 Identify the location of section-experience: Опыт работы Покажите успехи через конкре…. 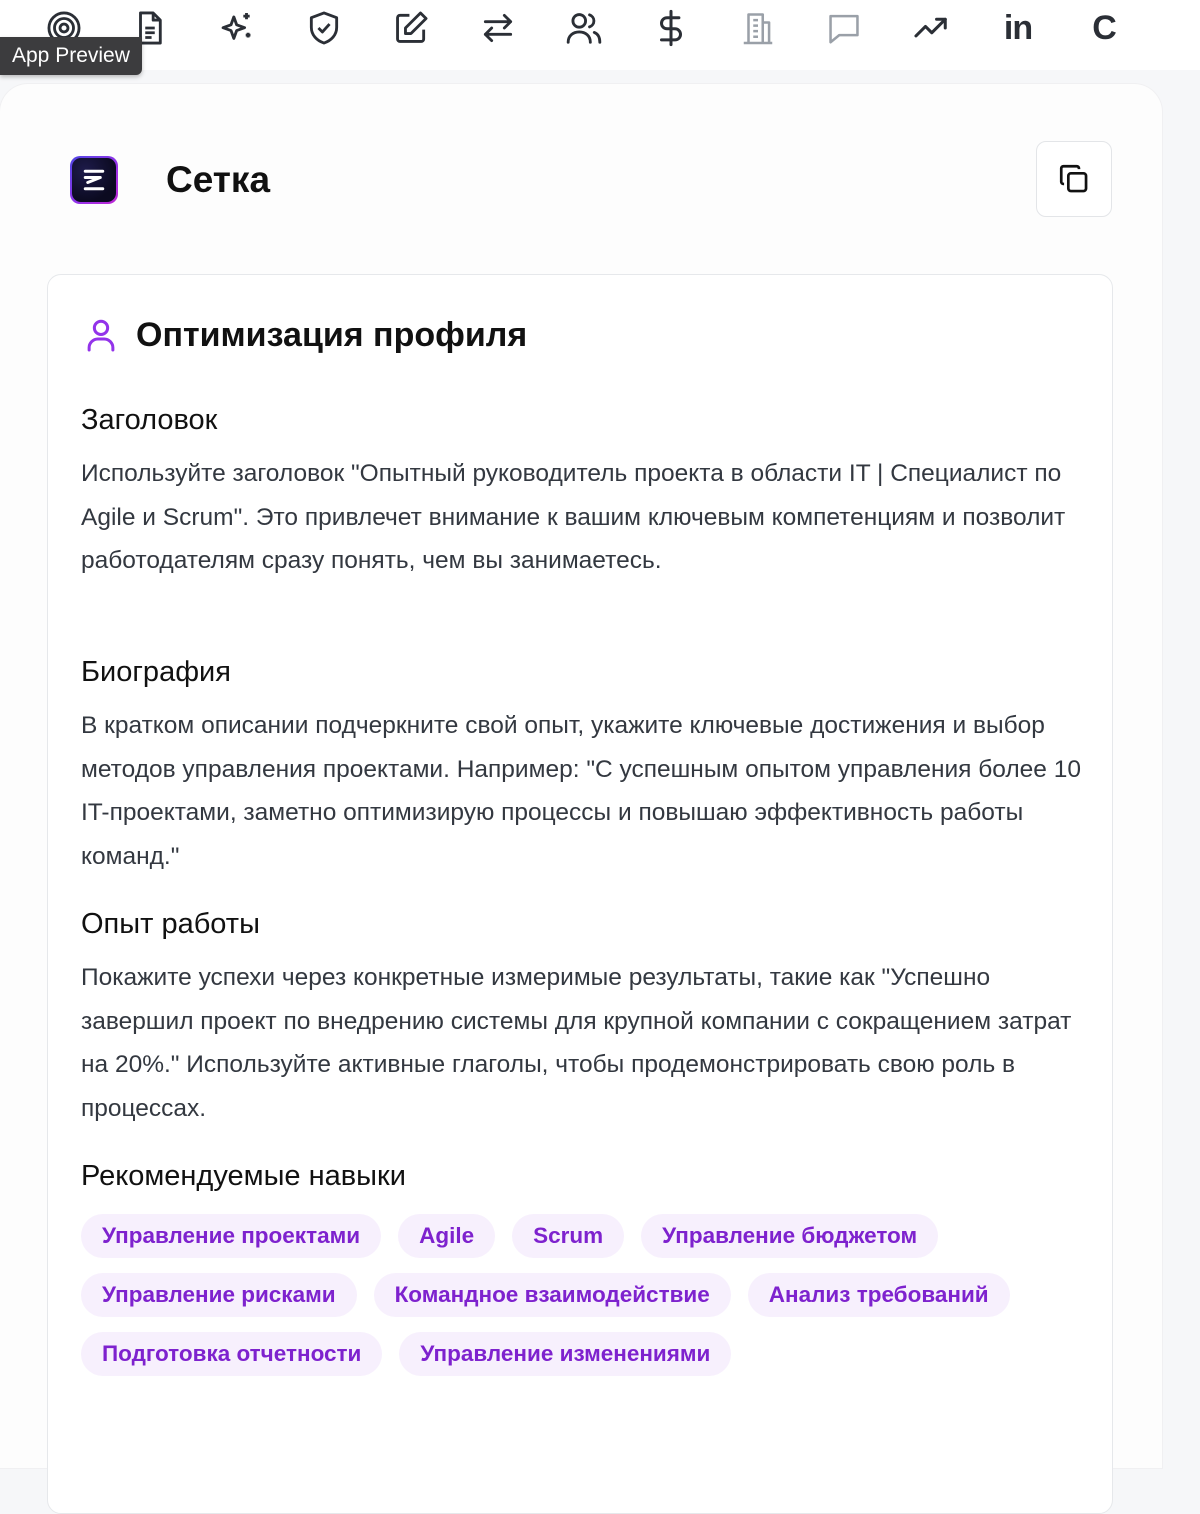
(586, 1018).